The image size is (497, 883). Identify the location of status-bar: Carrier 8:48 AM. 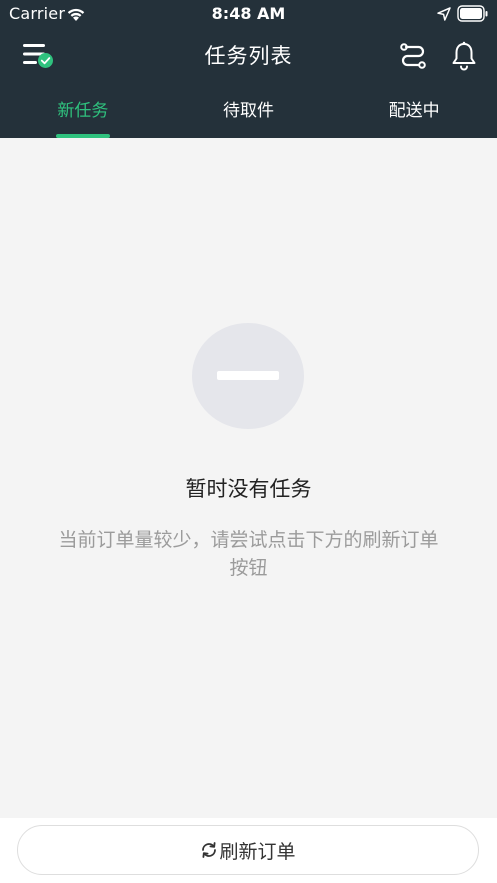
(248, 14).